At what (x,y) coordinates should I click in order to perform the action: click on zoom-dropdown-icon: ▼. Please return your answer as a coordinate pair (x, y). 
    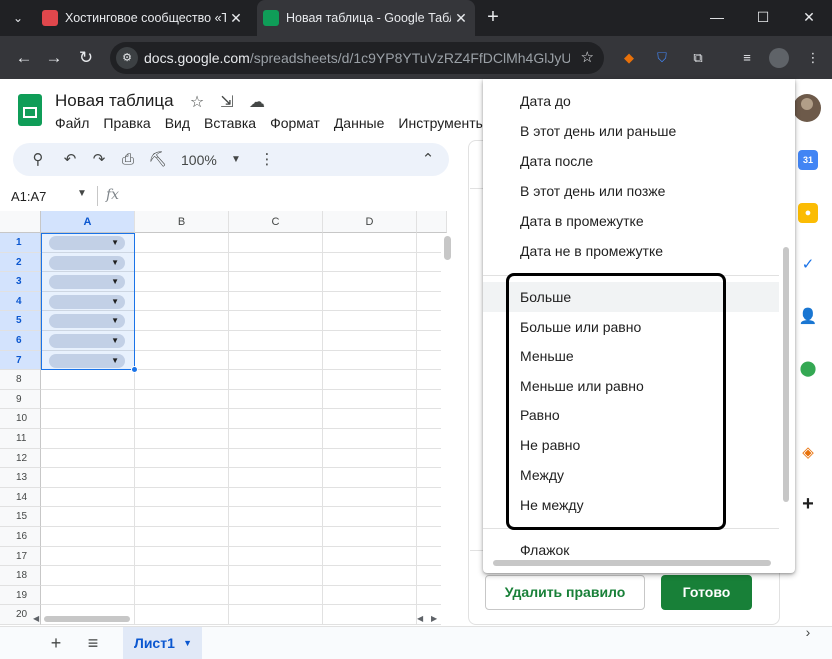
    Looking at the image, I should click on (236, 160).